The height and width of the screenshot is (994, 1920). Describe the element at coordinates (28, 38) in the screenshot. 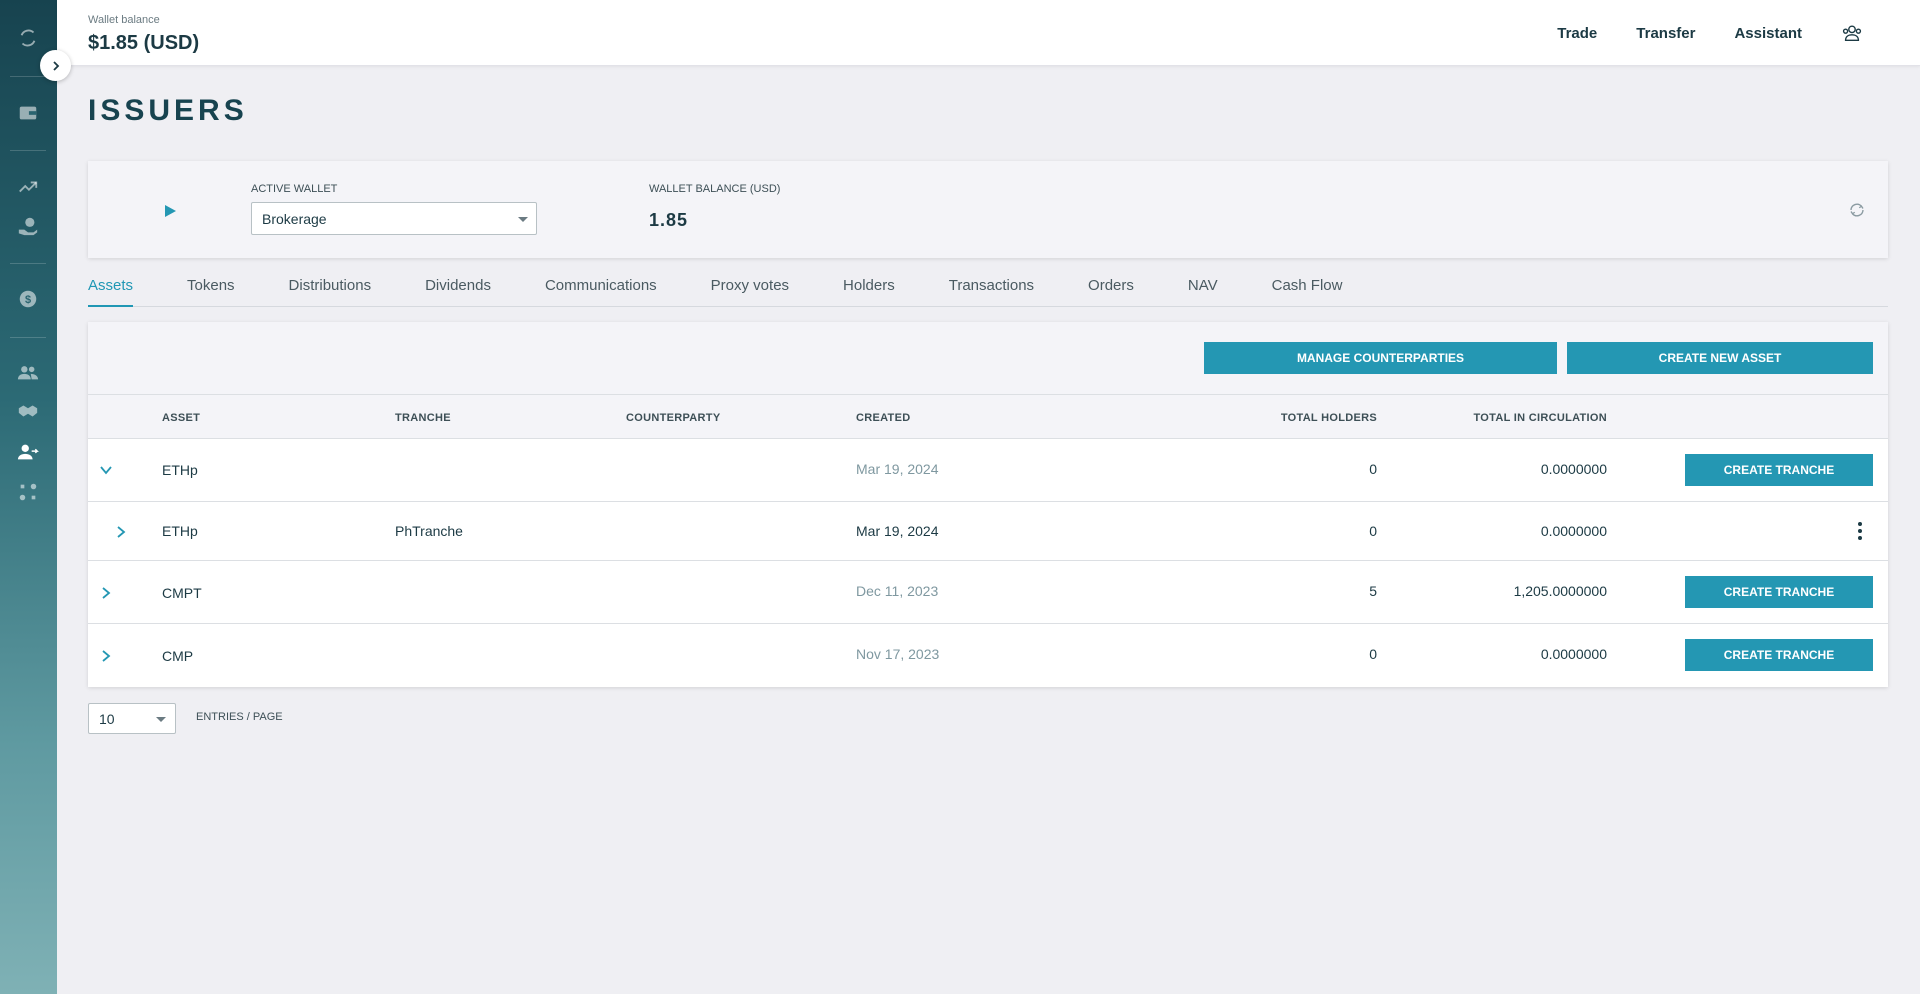

I see `logo-icon` at that location.